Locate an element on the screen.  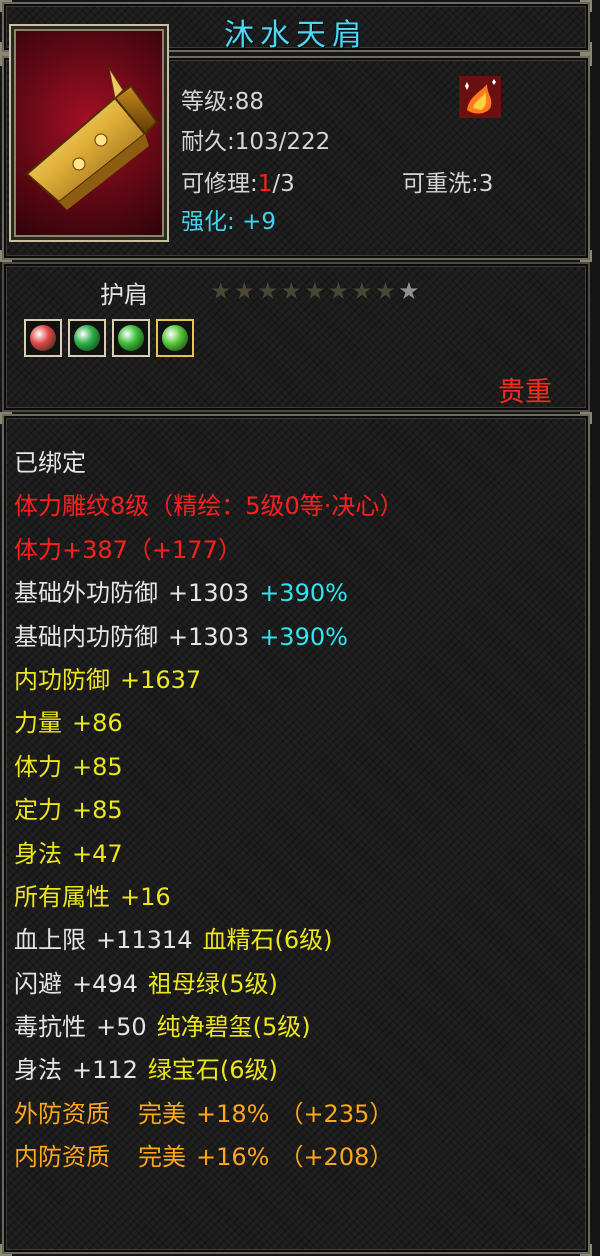
level-stat: 等级:88 is located at coordinates (223, 102).